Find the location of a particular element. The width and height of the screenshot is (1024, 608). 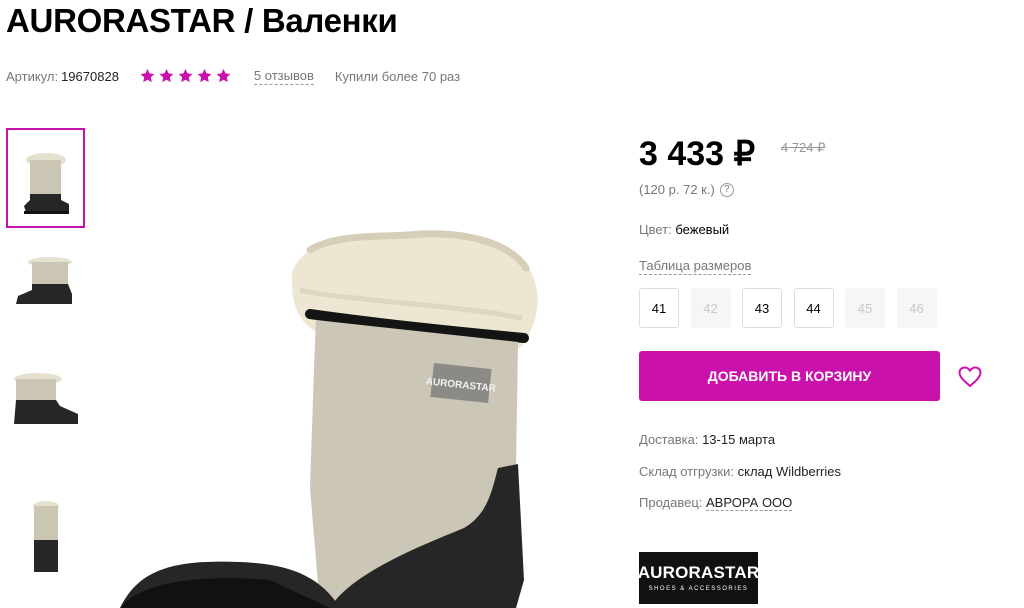

size-option: 44 is located at coordinates (813, 308).